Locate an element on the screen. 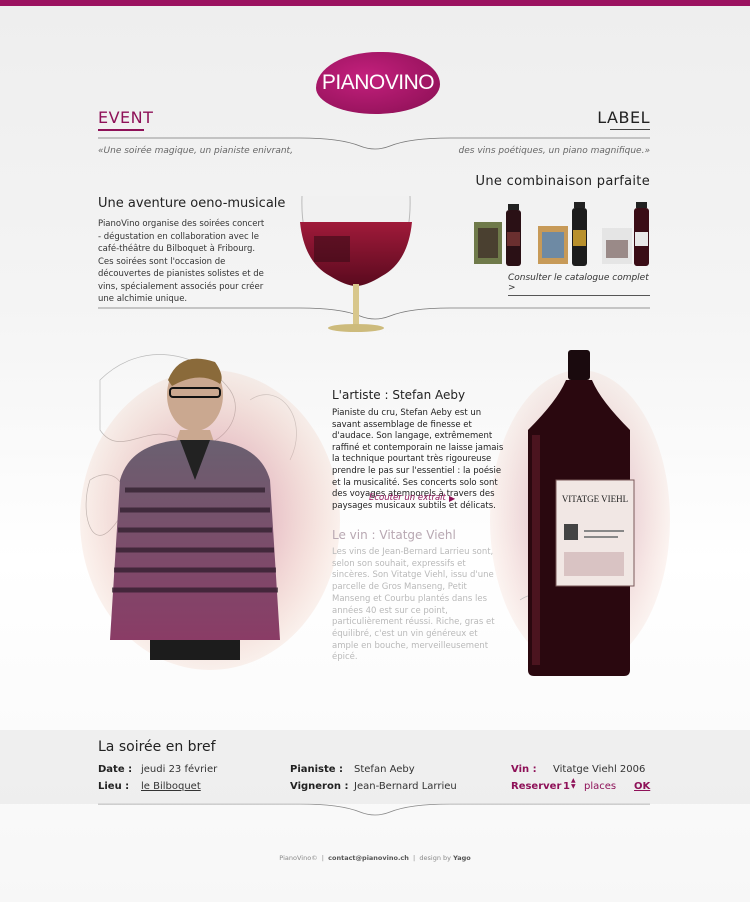 The image size is (750, 902). bottle-thumbnails is located at coordinates (564, 234).